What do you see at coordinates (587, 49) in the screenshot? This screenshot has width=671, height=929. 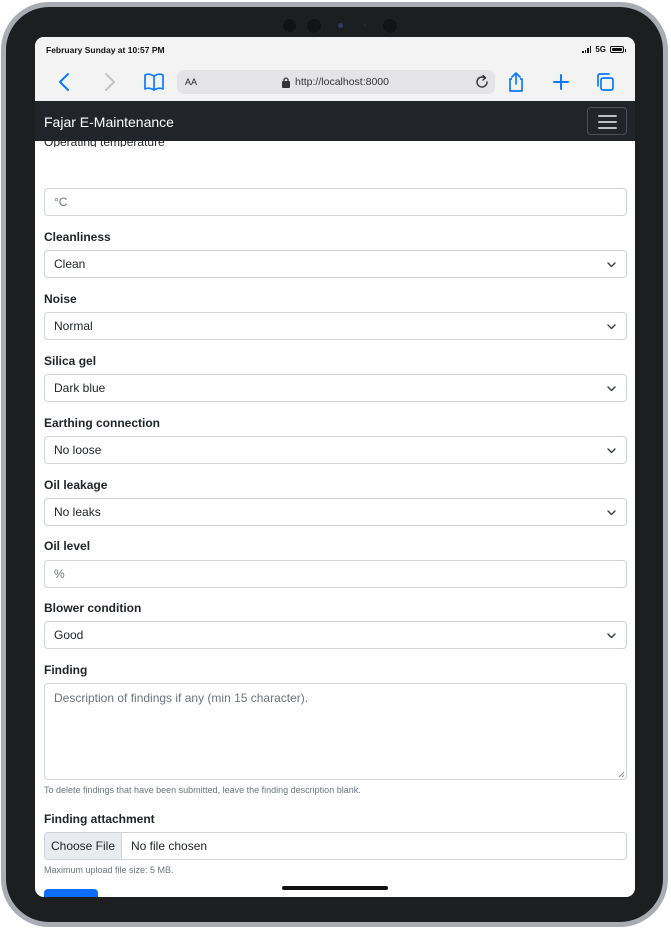 I see `signal-icon` at bounding box center [587, 49].